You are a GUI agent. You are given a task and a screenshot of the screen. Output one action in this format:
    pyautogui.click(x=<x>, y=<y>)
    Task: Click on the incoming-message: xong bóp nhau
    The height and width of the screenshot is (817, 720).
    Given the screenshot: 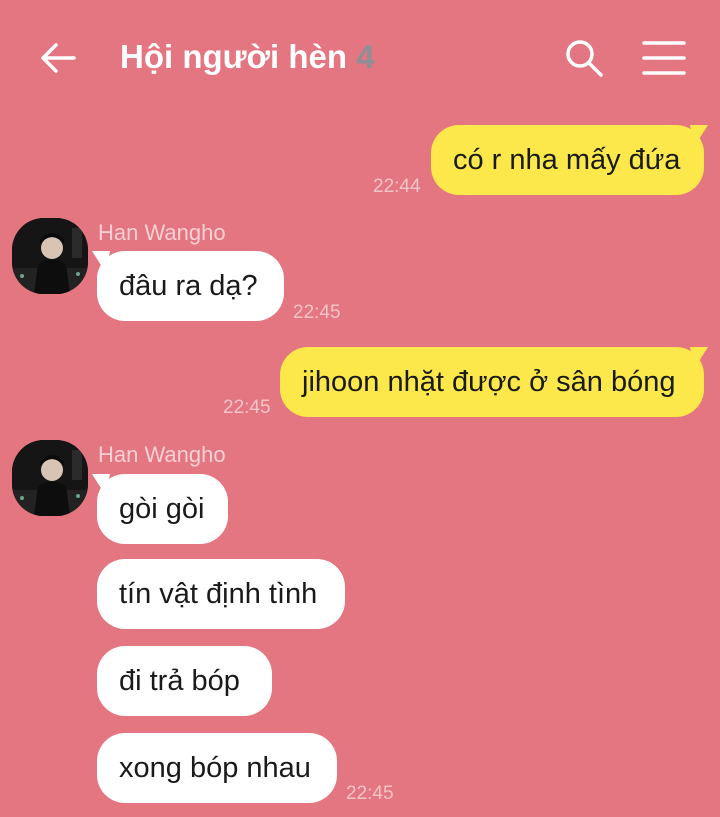 What is the action you would take?
    pyautogui.click(x=217, y=768)
    